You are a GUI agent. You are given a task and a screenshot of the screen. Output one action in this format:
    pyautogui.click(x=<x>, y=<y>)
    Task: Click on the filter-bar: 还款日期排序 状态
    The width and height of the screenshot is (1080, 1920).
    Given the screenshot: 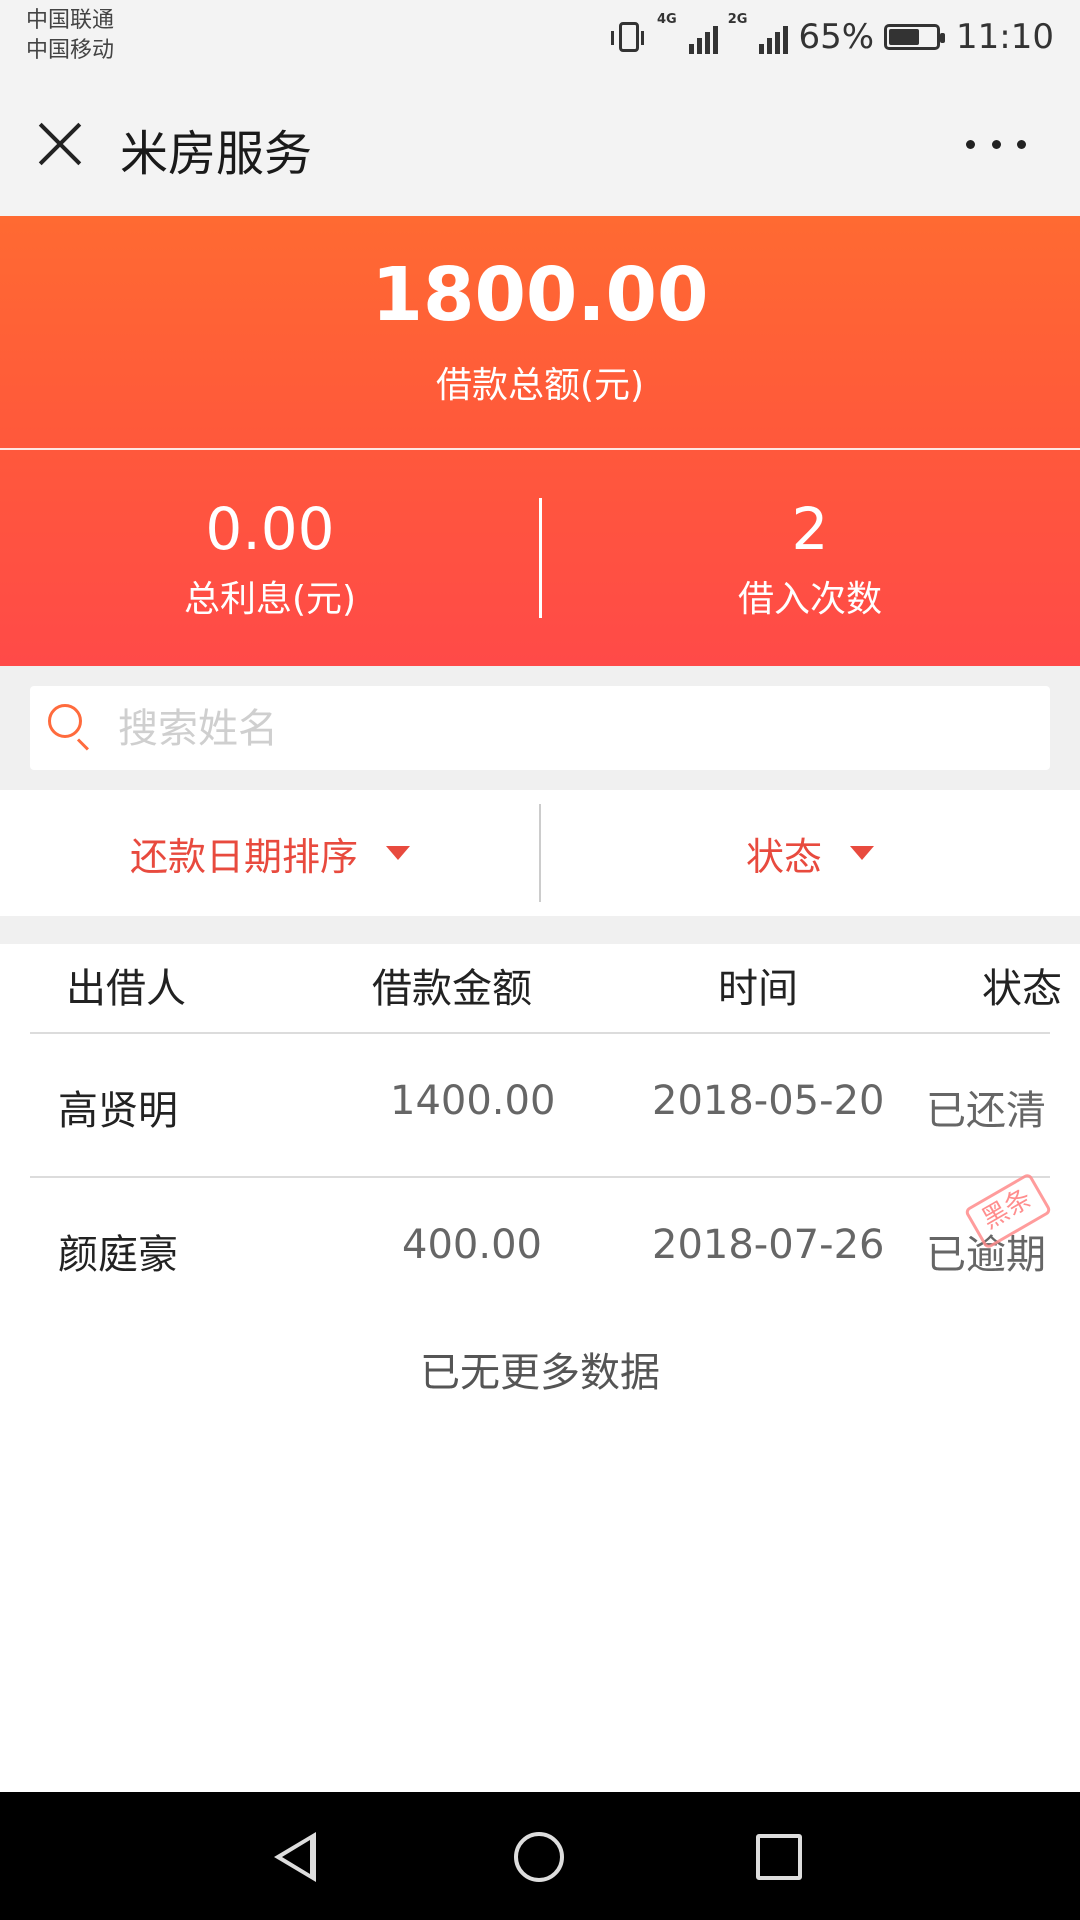 What is the action you would take?
    pyautogui.click(x=540, y=853)
    